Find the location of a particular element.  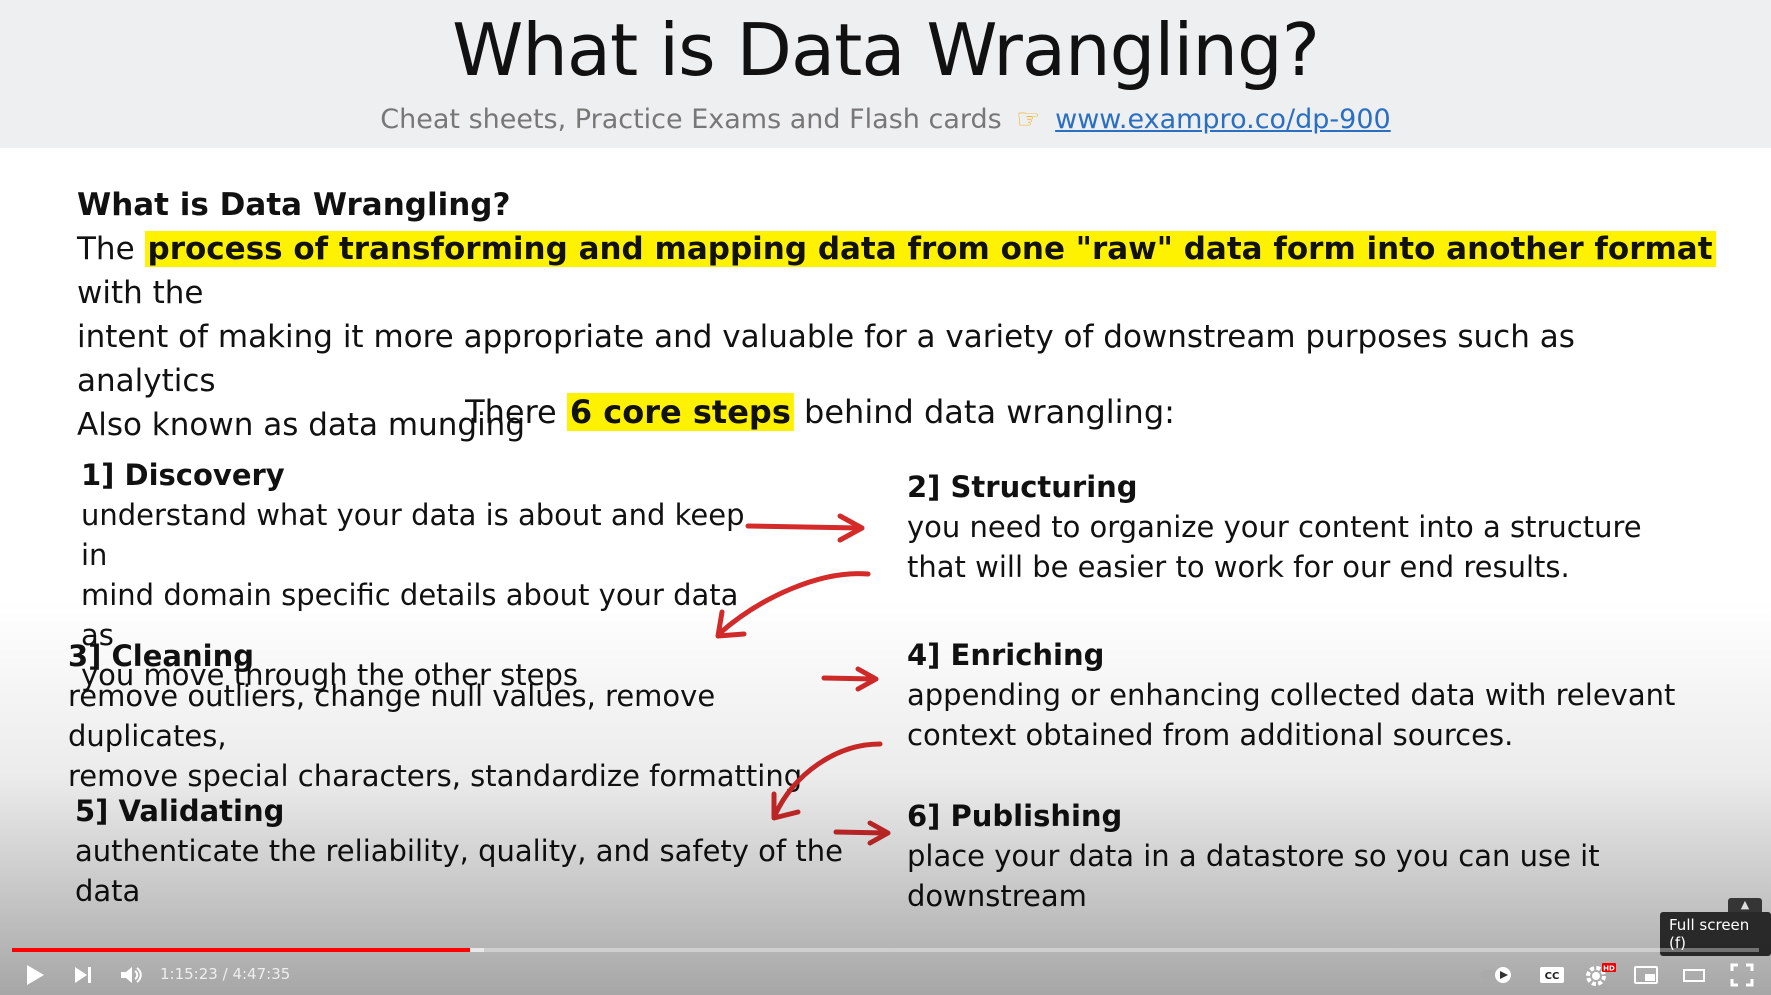

step-title: 1] Discovery is located at coordinates (183, 475).